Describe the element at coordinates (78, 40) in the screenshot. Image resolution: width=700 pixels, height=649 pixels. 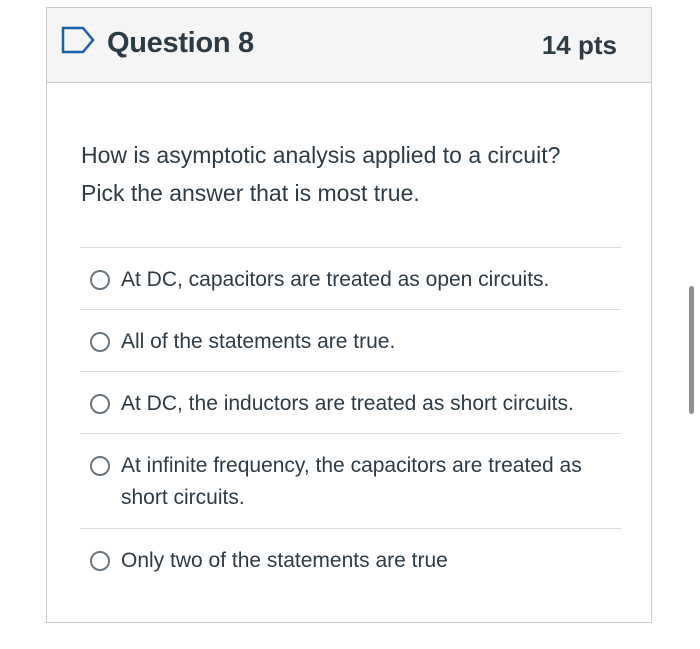
I see `bookmark-flag-outline-icon` at that location.